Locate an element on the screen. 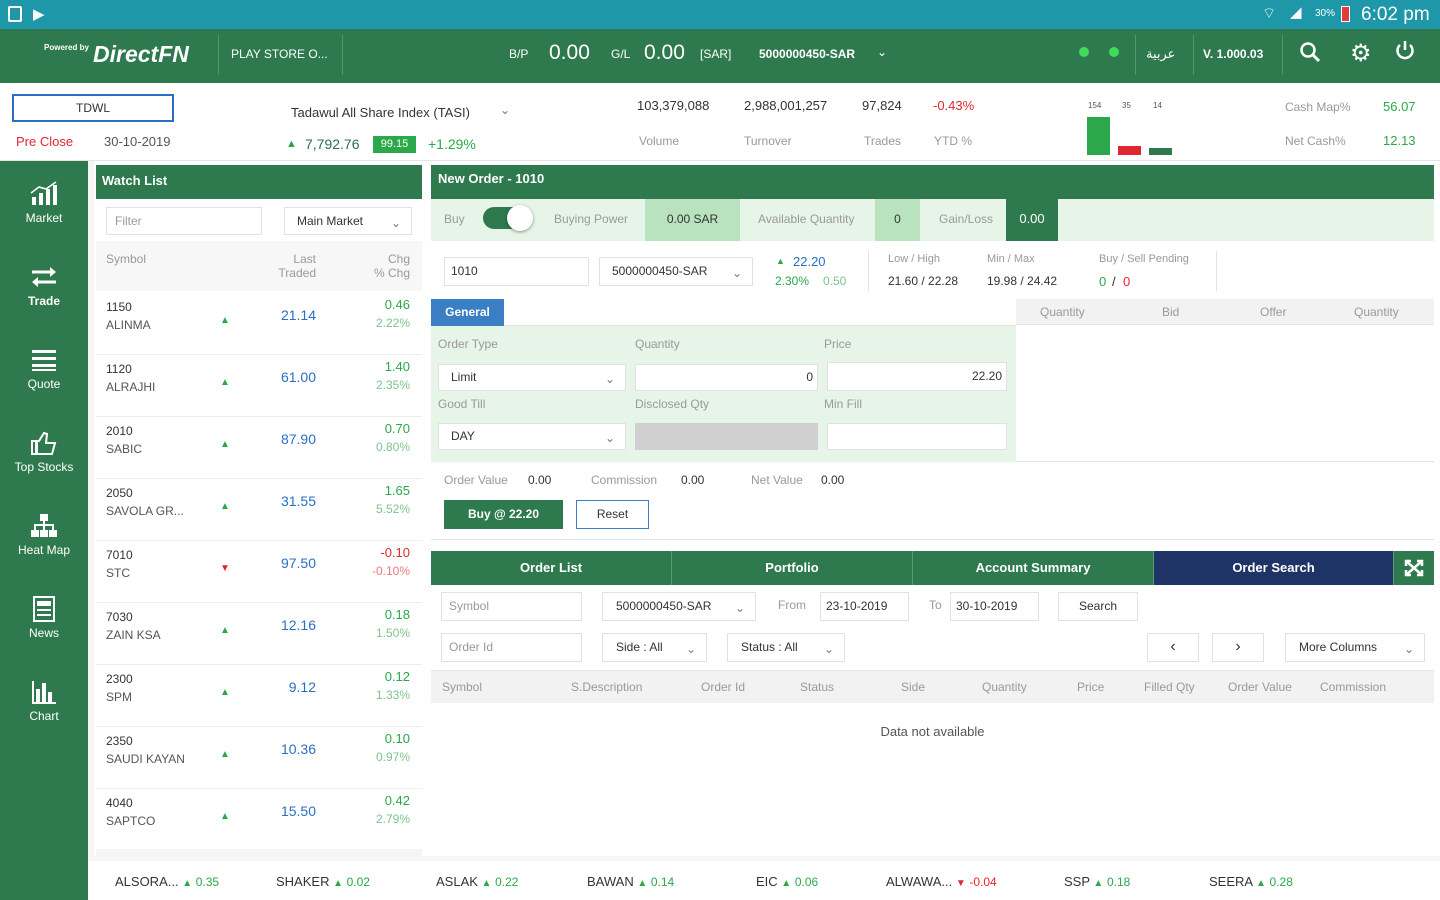 Image resolution: width=1440 pixels, height=900 pixels. side-select: Side : All is located at coordinates (654, 648).